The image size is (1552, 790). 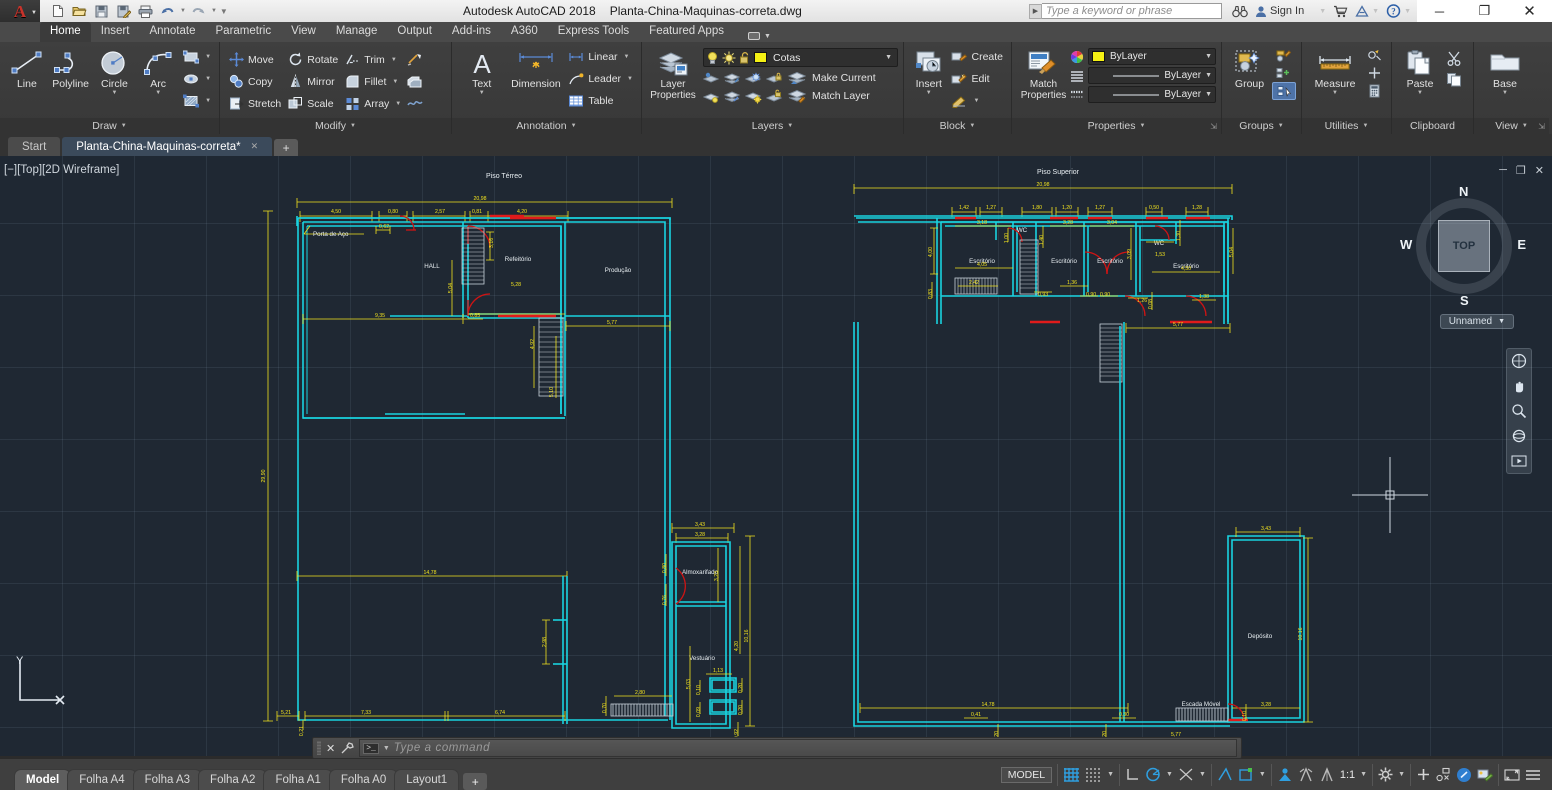 What do you see at coordinates (442, 748) in the screenshot?
I see `command-input: Type a command` at bounding box center [442, 748].